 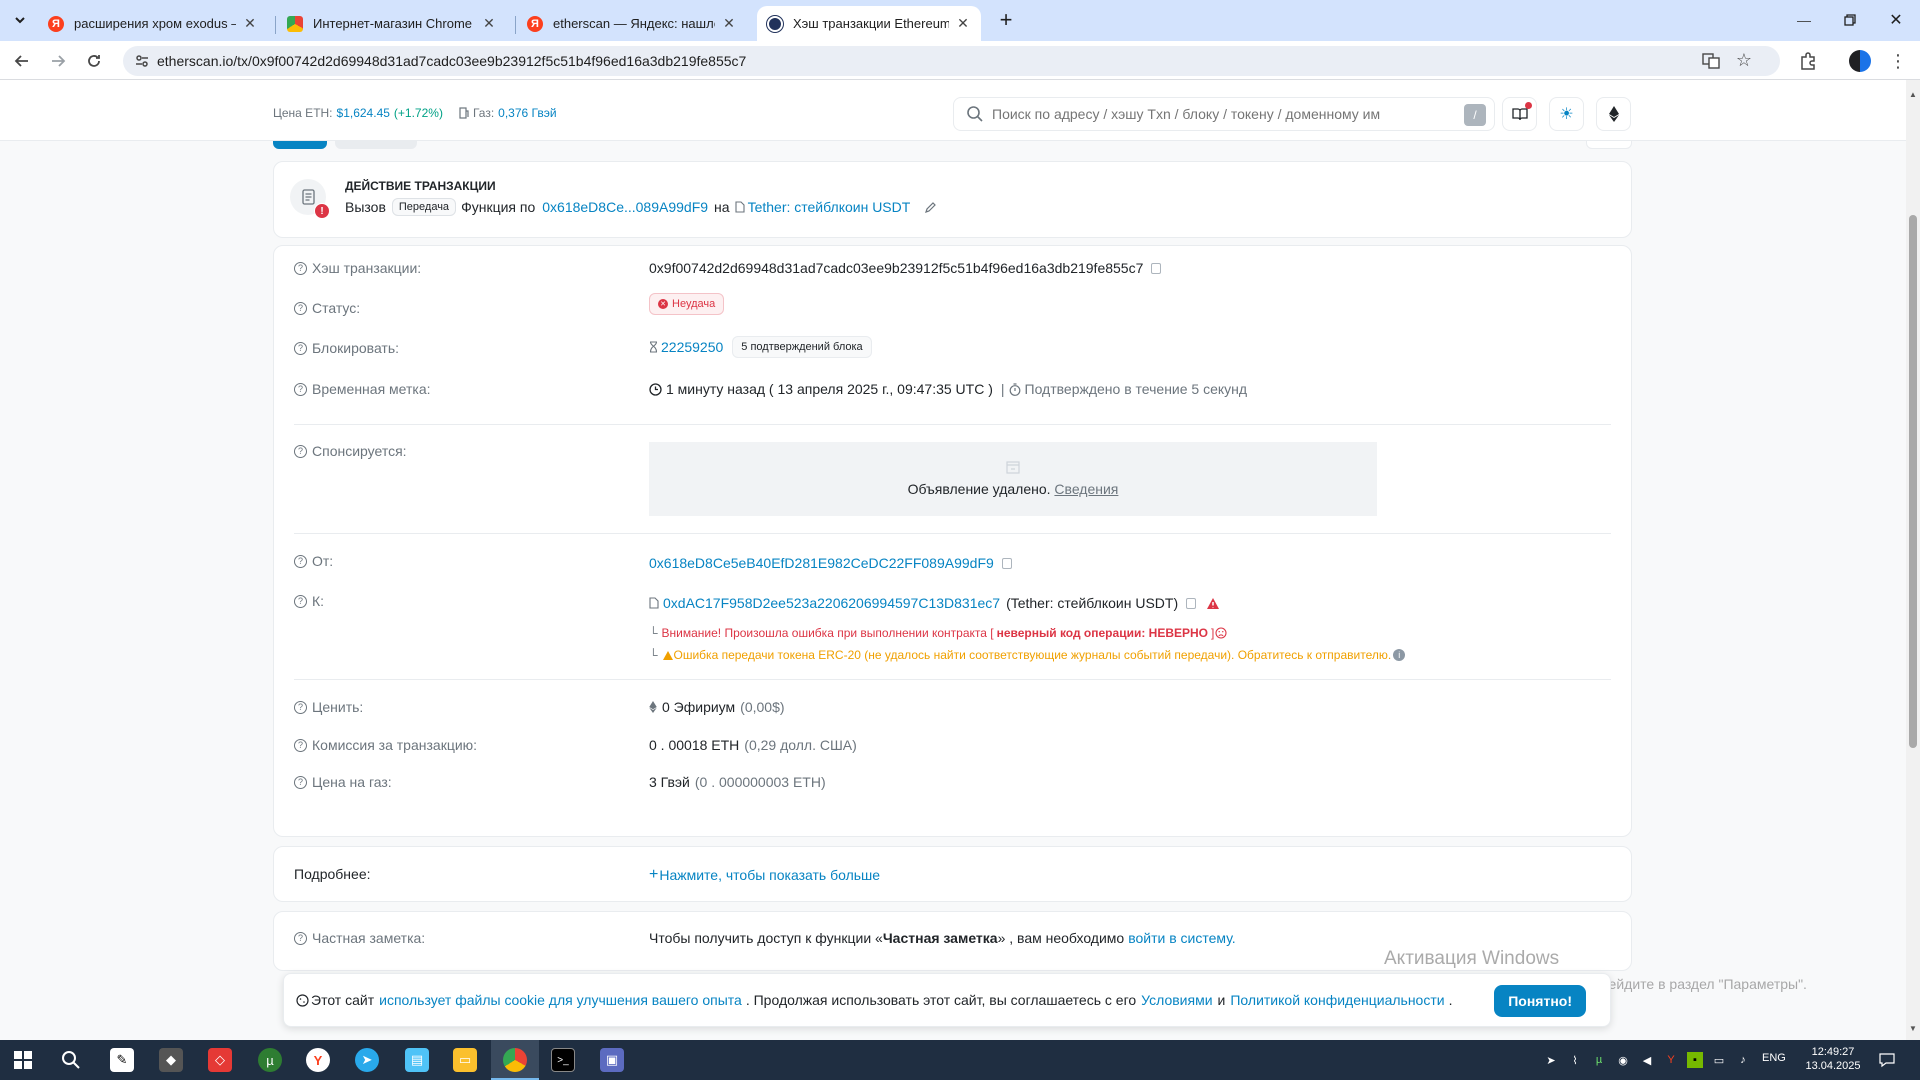 What do you see at coordinates (1181, 938) in the screenshot?
I see `login-link: войти в систему.` at bounding box center [1181, 938].